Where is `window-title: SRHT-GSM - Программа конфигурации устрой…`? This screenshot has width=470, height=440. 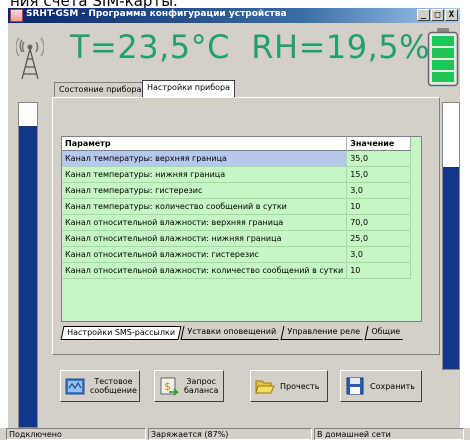 window-title: SRHT-GSM - Программа конфигурации устрой… is located at coordinates (156, 14).